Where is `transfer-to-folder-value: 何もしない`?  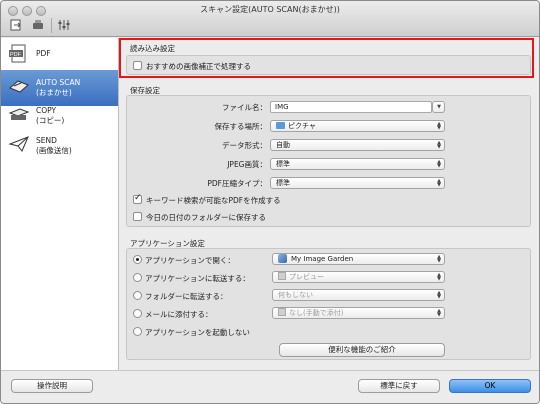
transfer-to-folder-value: 何もしない is located at coordinates (295, 295).